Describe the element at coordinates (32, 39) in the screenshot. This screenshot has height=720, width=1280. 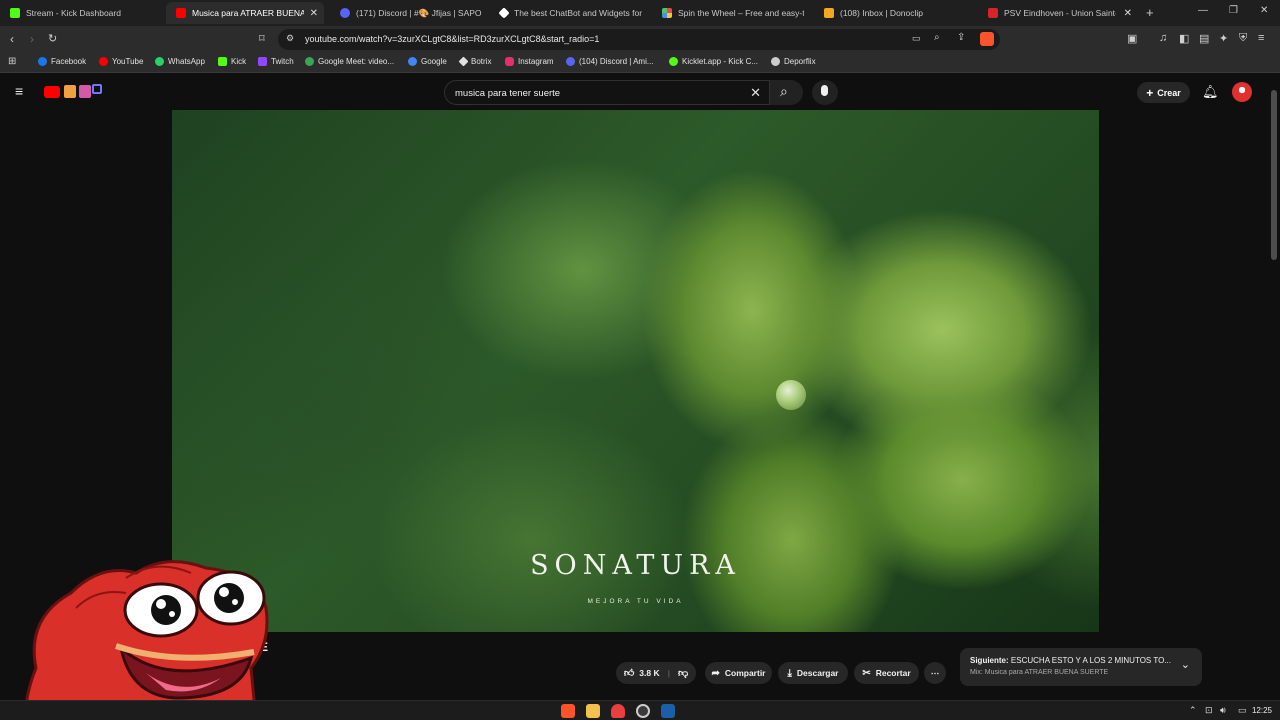
I see `forward-icon: ›` at that location.